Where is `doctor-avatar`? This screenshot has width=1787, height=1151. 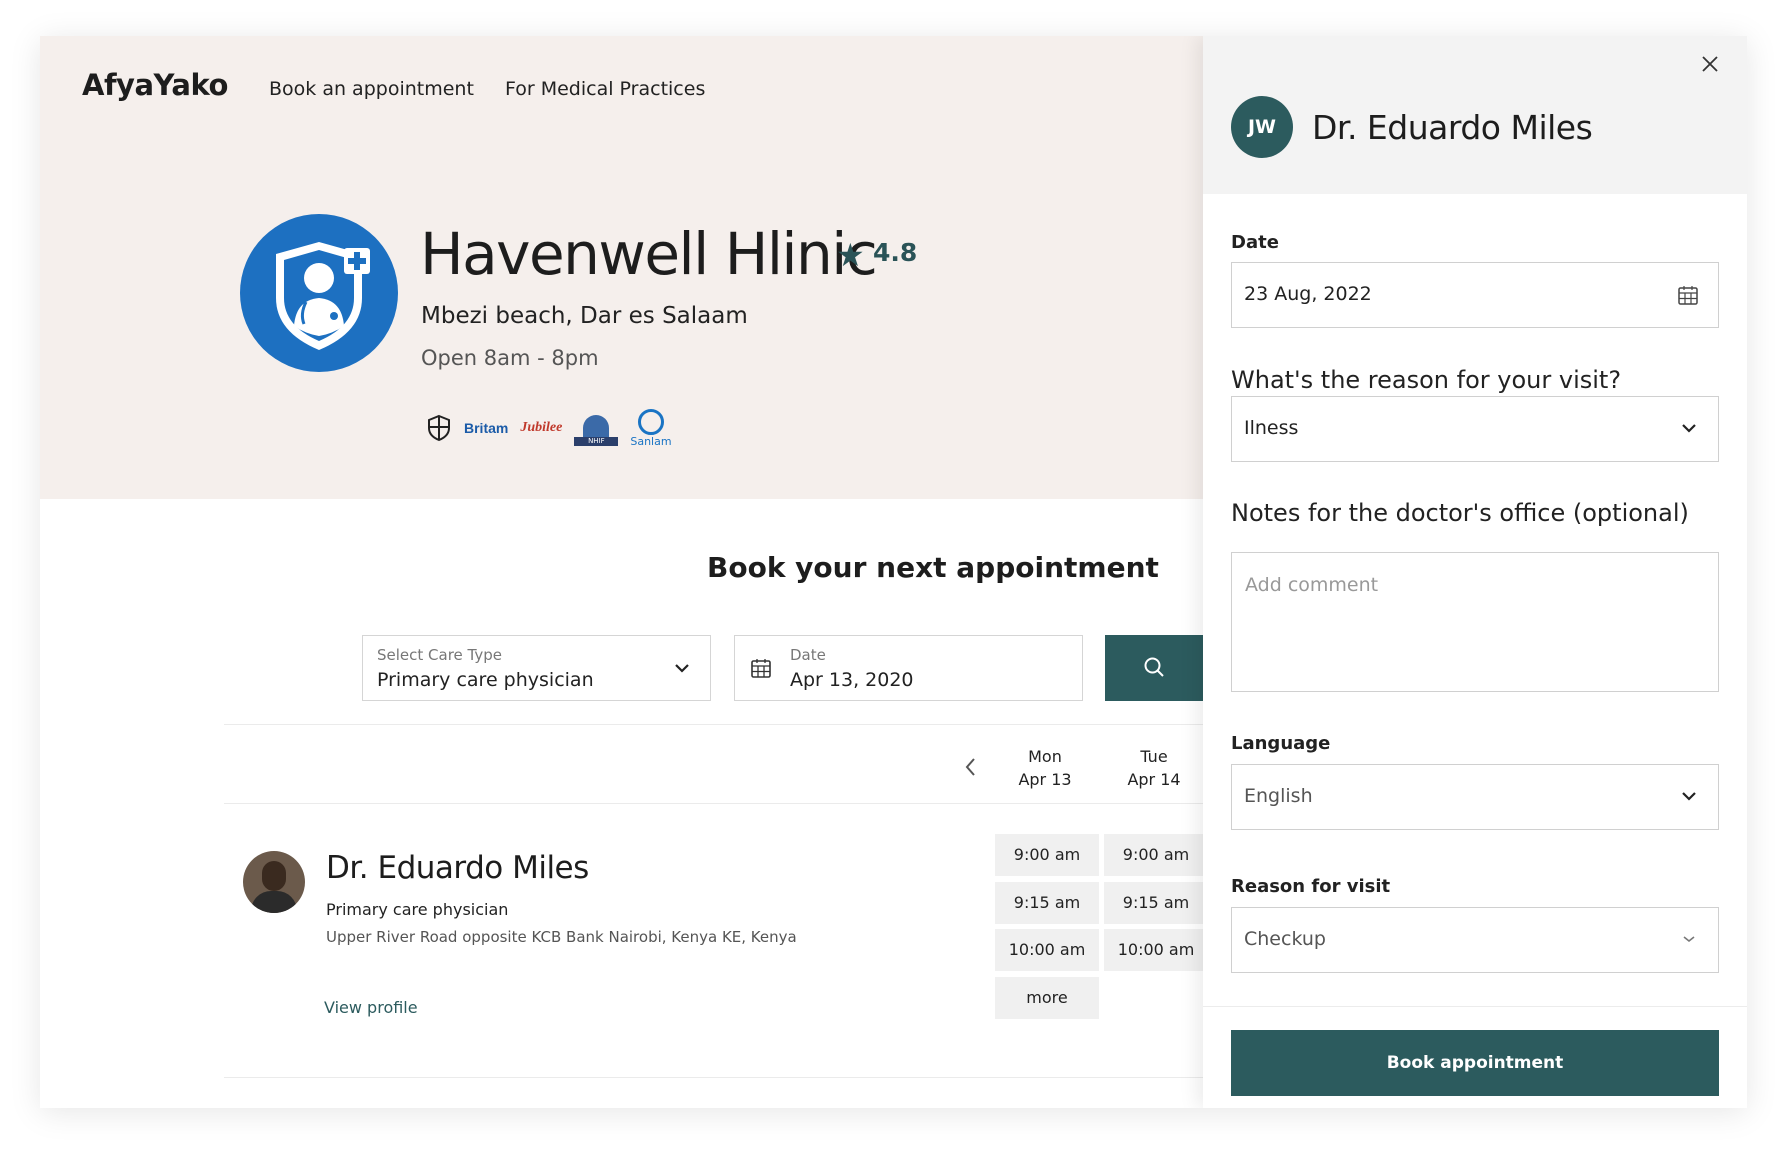
doctor-avatar is located at coordinates (274, 882).